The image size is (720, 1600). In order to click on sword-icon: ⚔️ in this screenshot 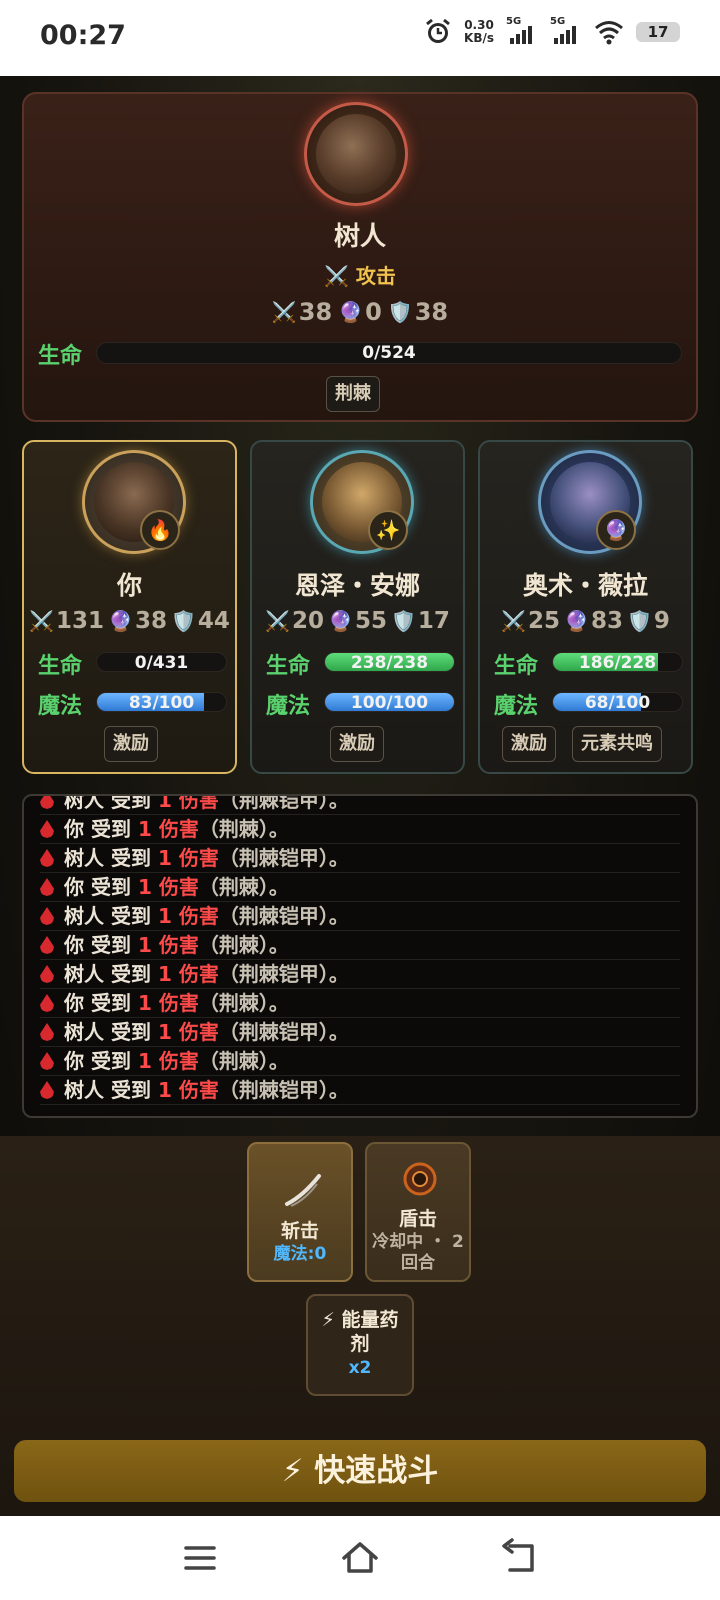, I will do `click(284, 312)`.